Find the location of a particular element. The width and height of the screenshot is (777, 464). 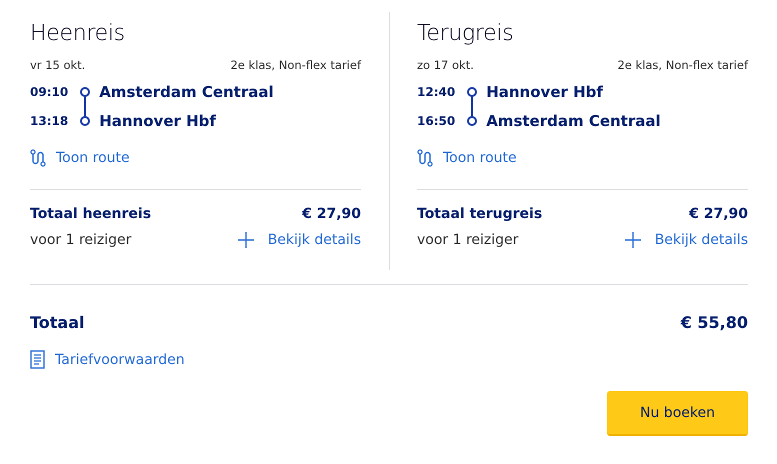

grand-total-price: € 55,80 is located at coordinates (714, 322).